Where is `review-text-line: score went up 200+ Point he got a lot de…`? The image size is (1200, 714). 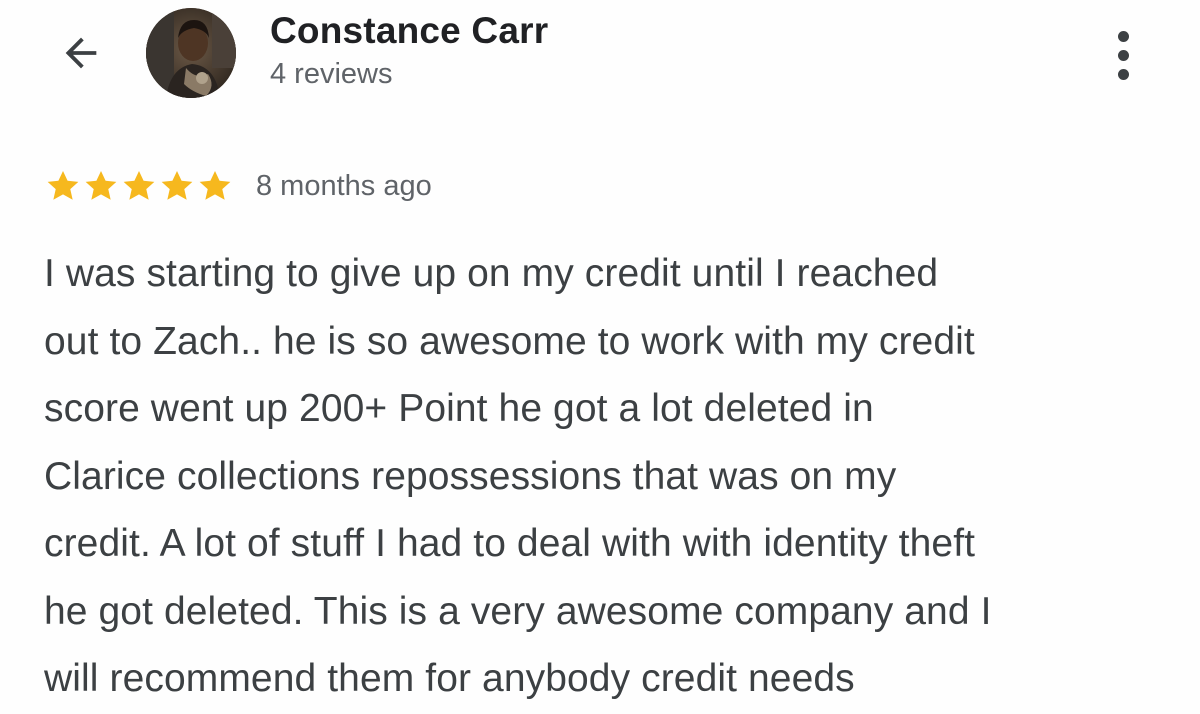
review-text-line: score went up 200+ Point he got a lot de… is located at coordinates (459, 408).